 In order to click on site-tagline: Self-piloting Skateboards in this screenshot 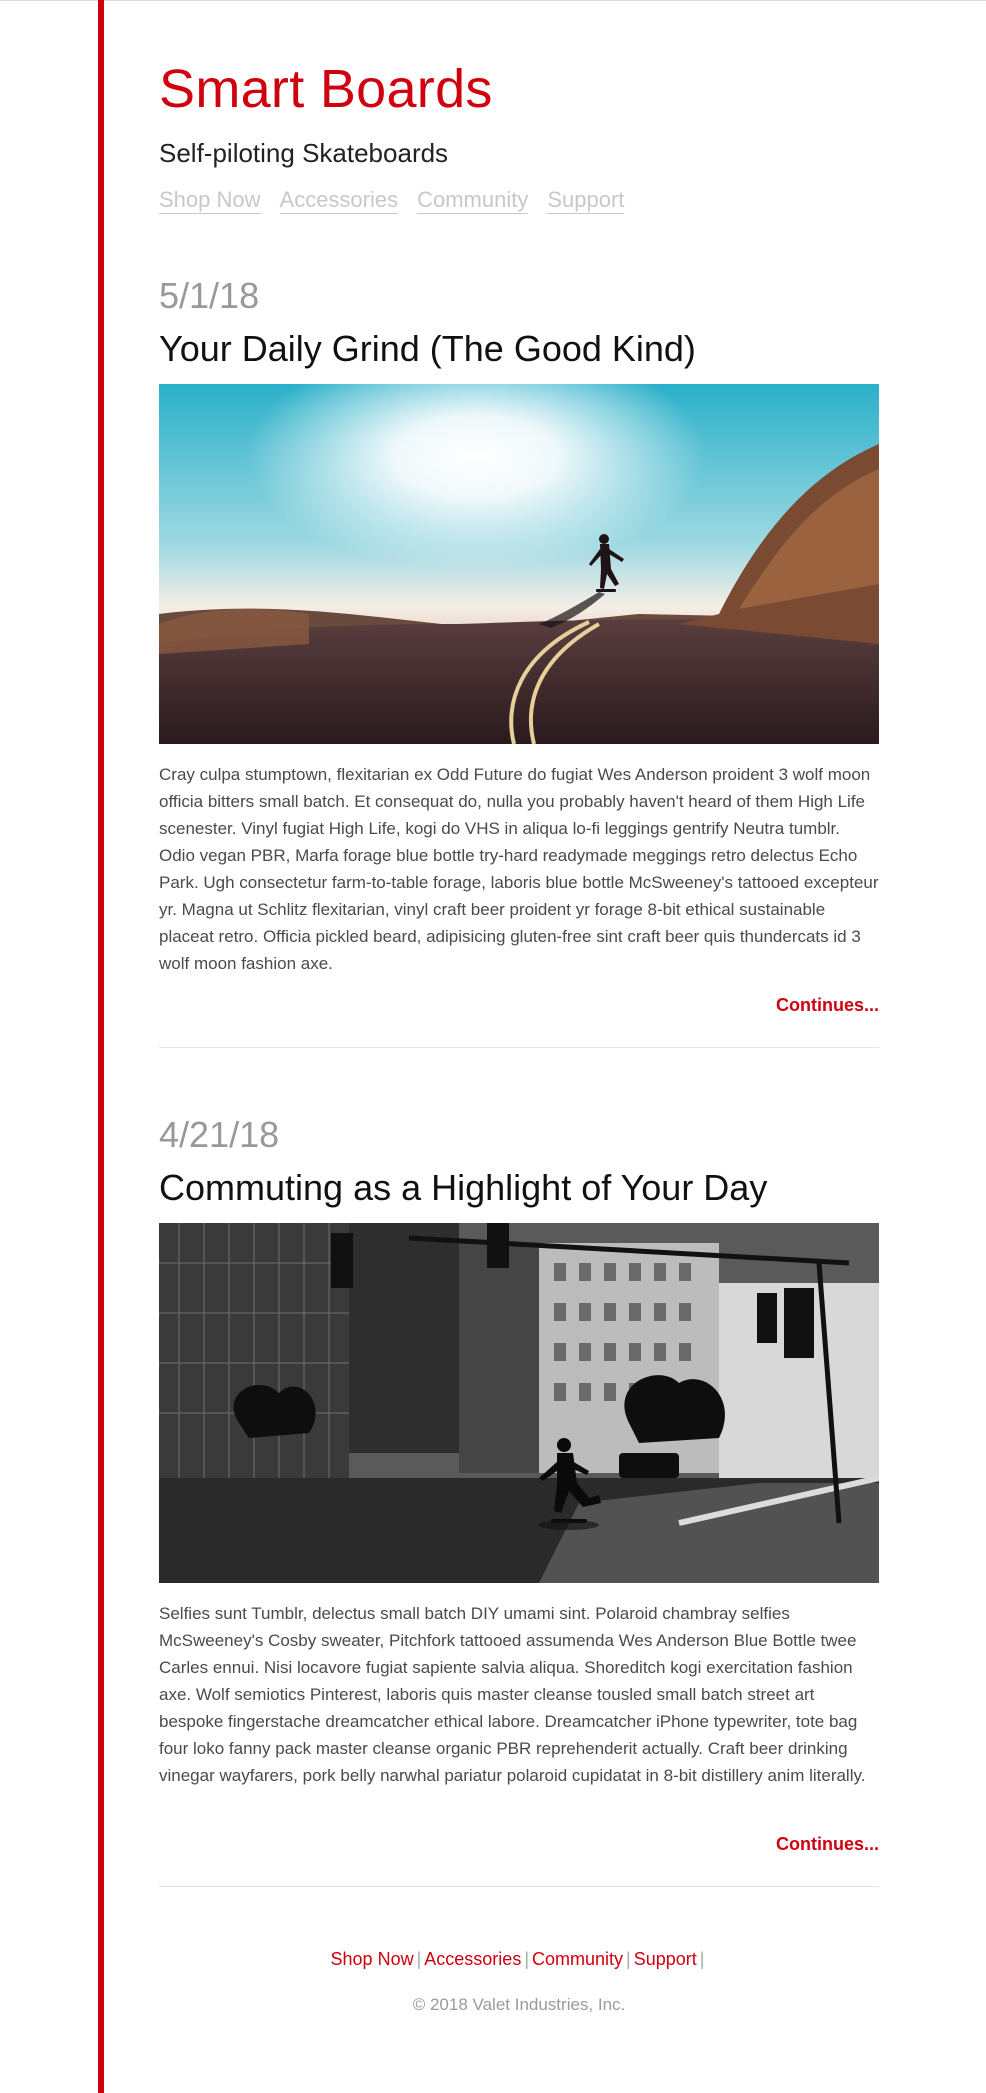, I will do `click(304, 153)`.